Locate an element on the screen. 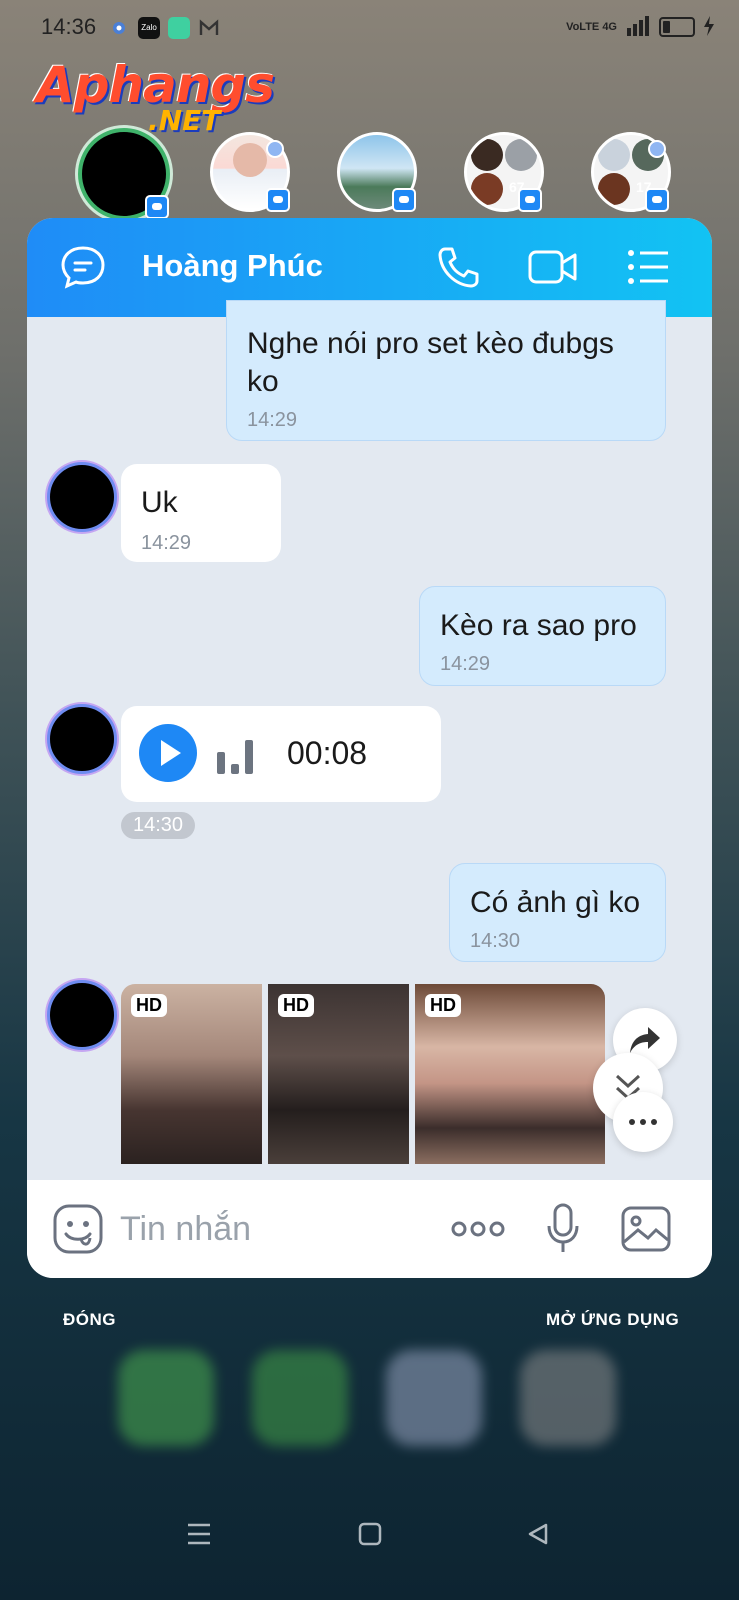  more-options-button is located at coordinates (643, 1122).